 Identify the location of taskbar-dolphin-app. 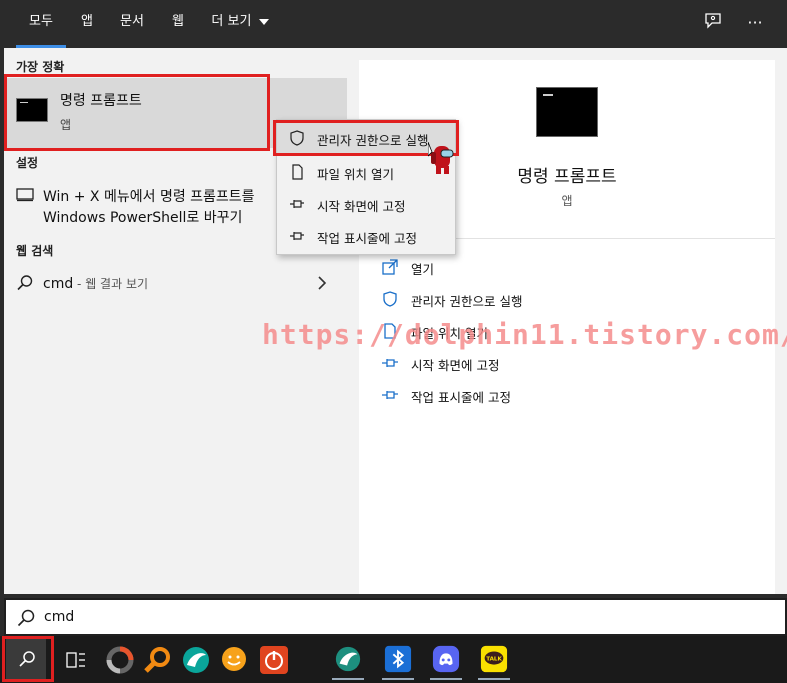
(196, 660).